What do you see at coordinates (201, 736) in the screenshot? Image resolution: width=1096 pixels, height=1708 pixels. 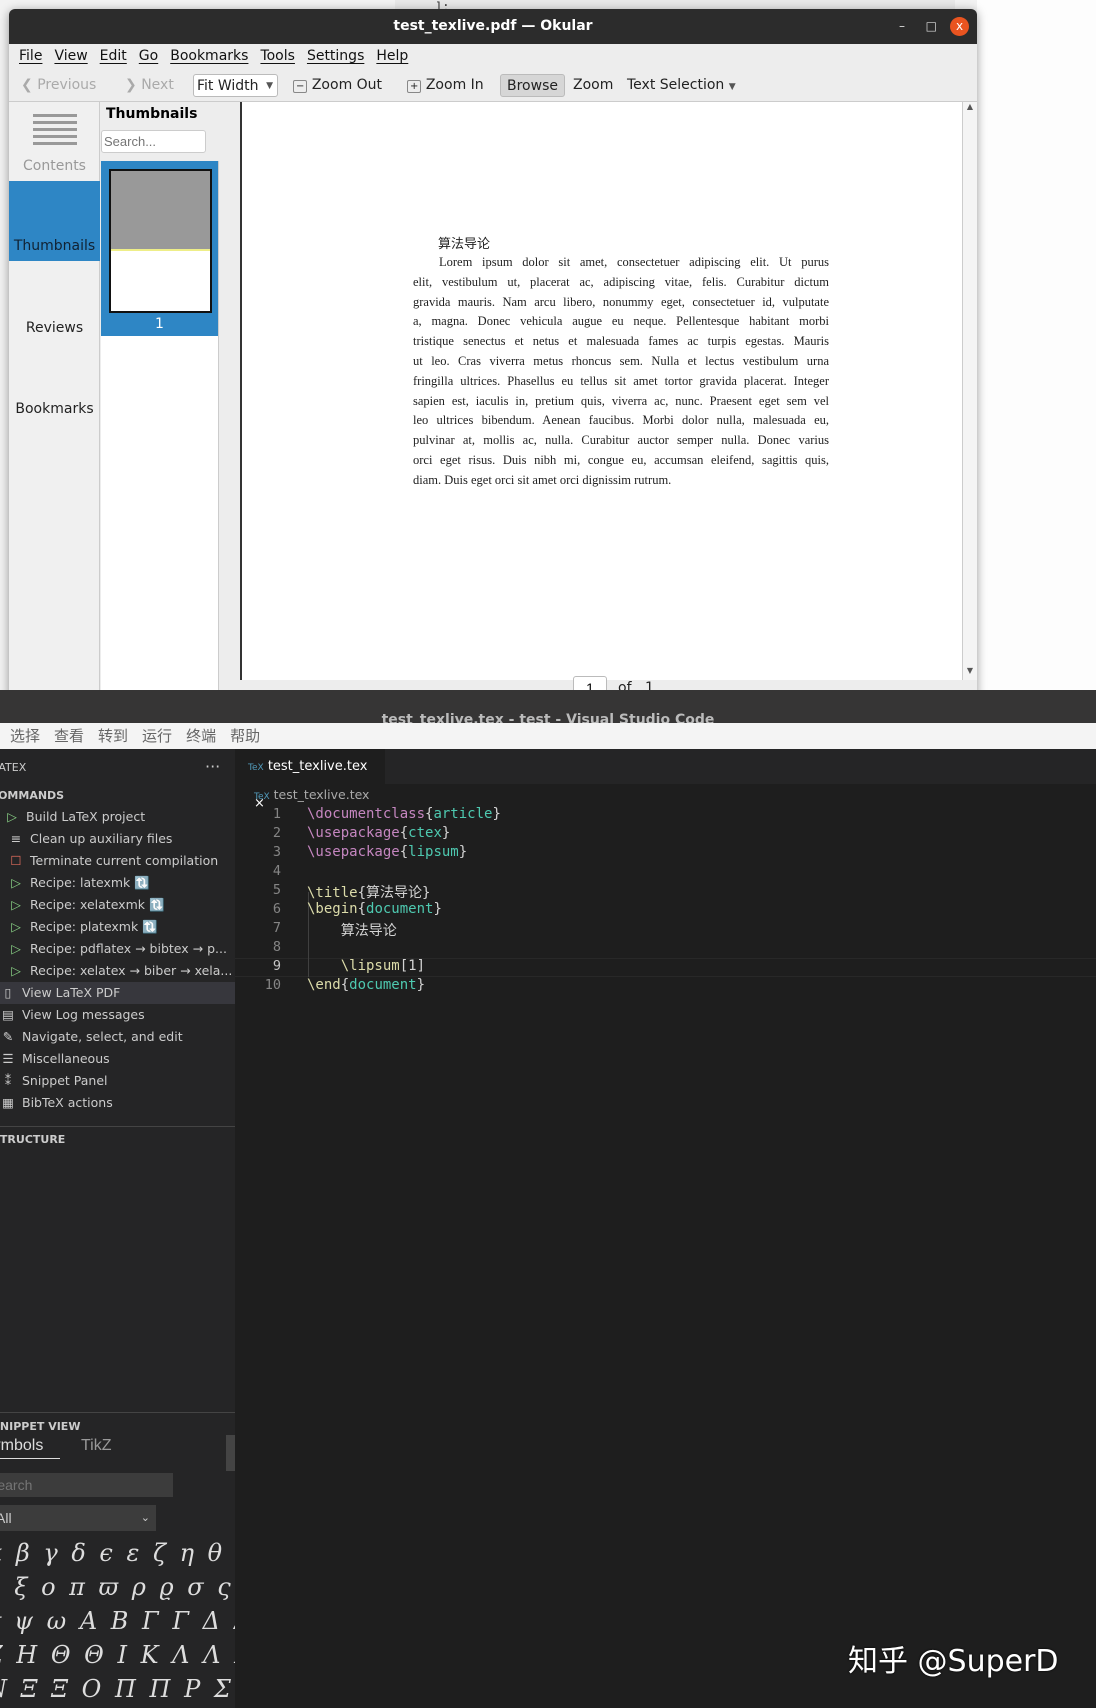 I see `menu-terminal: 终端` at bounding box center [201, 736].